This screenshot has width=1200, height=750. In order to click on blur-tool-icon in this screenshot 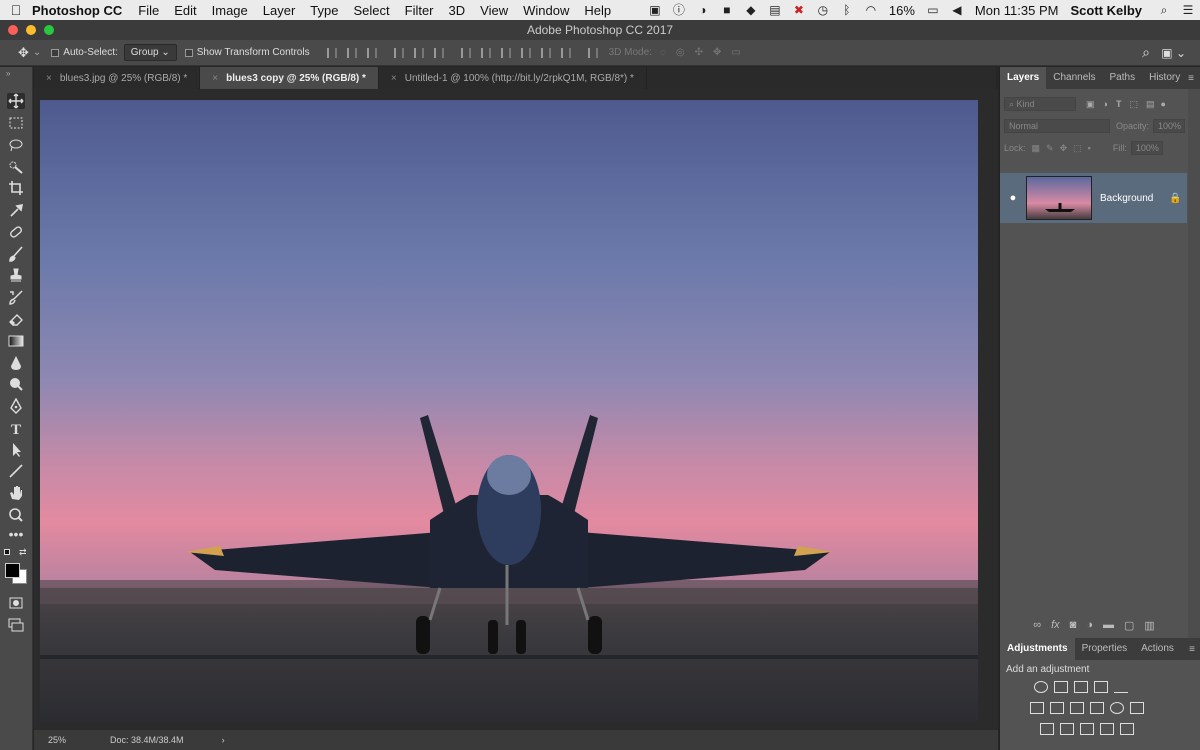, I will do `click(16, 363)`.